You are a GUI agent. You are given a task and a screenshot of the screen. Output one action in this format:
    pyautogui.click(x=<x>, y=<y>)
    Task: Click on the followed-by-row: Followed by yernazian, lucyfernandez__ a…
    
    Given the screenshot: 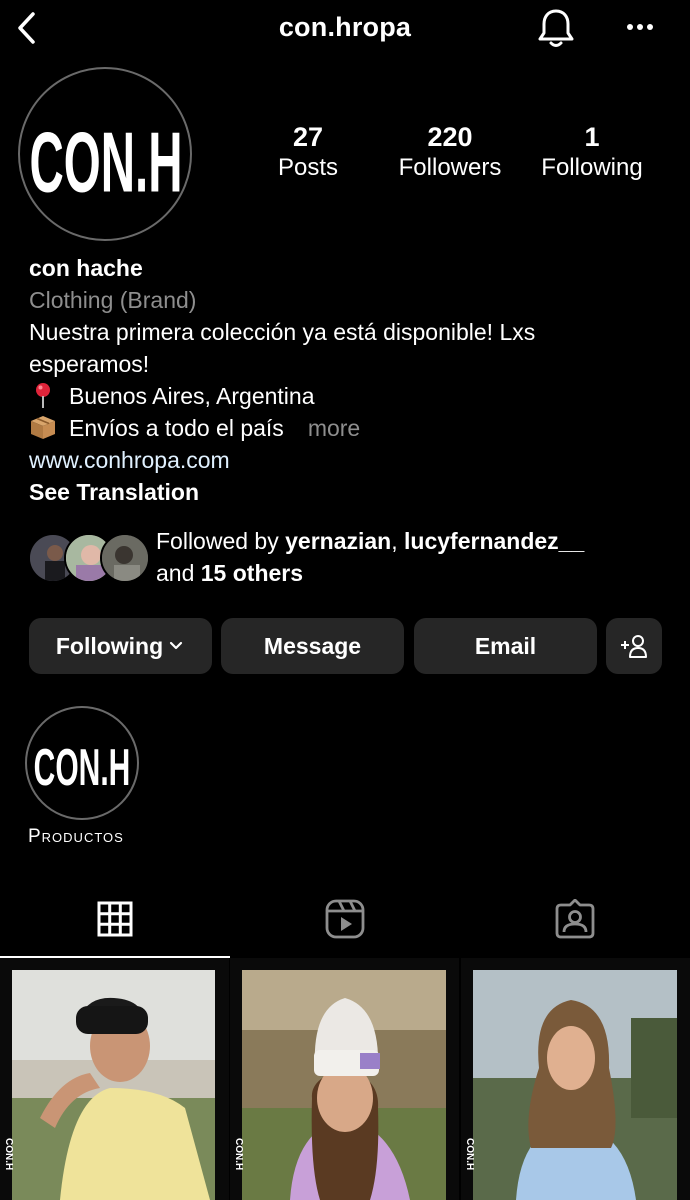 What is the action you would take?
    pyautogui.click(x=348, y=560)
    